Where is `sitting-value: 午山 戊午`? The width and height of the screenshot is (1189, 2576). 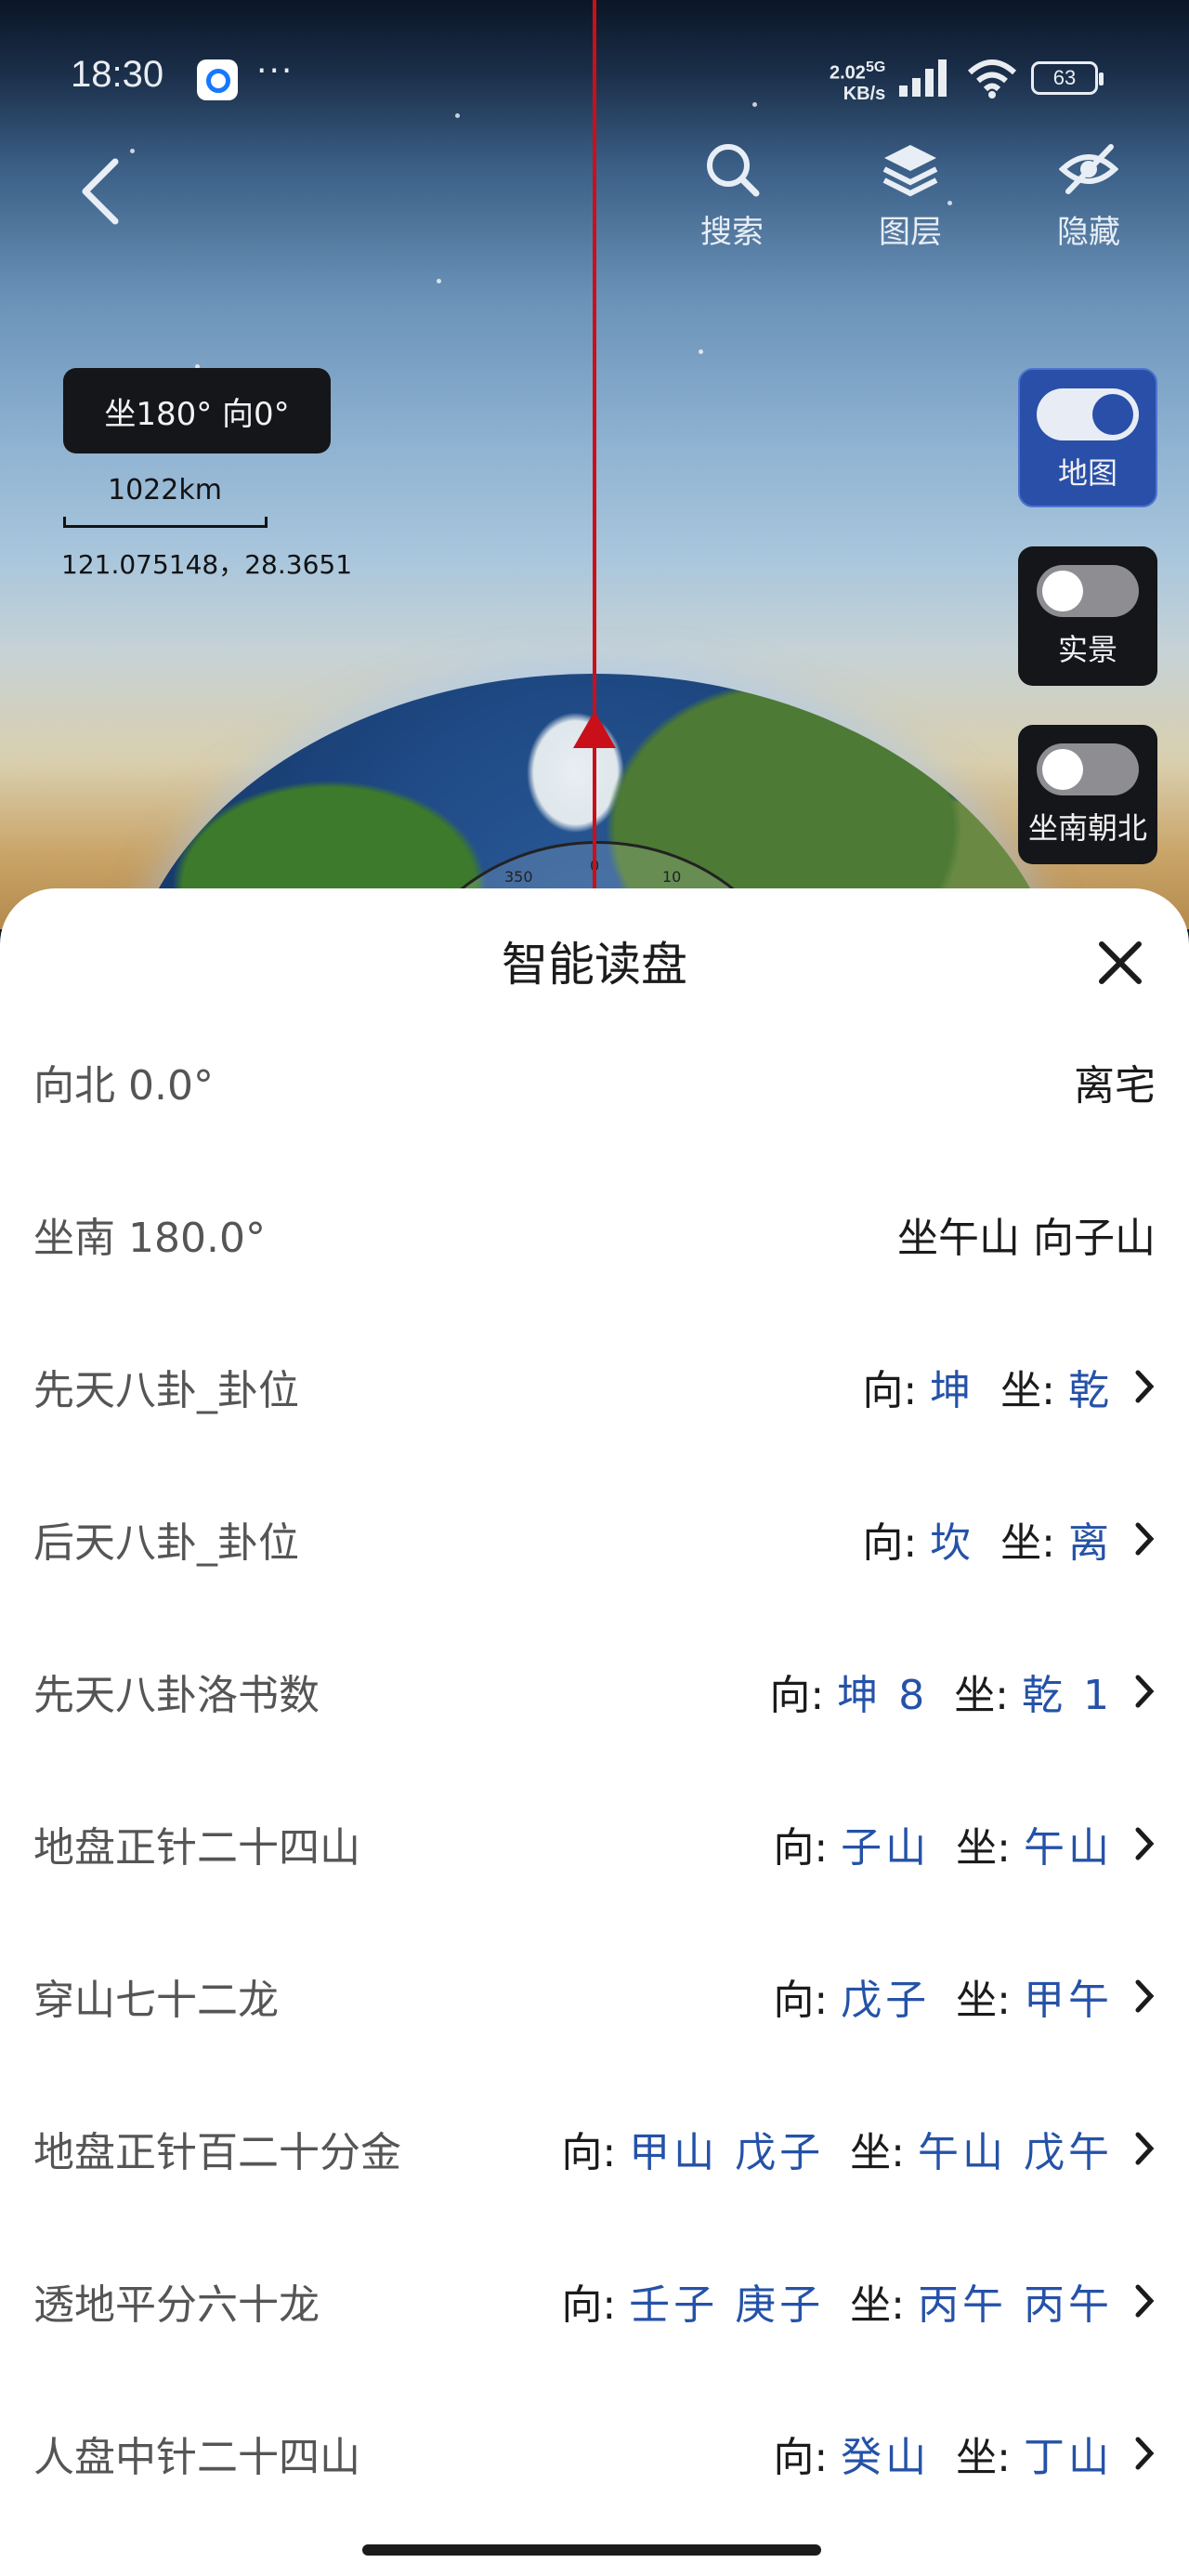 sitting-value: 午山 戊午 is located at coordinates (1015, 2152).